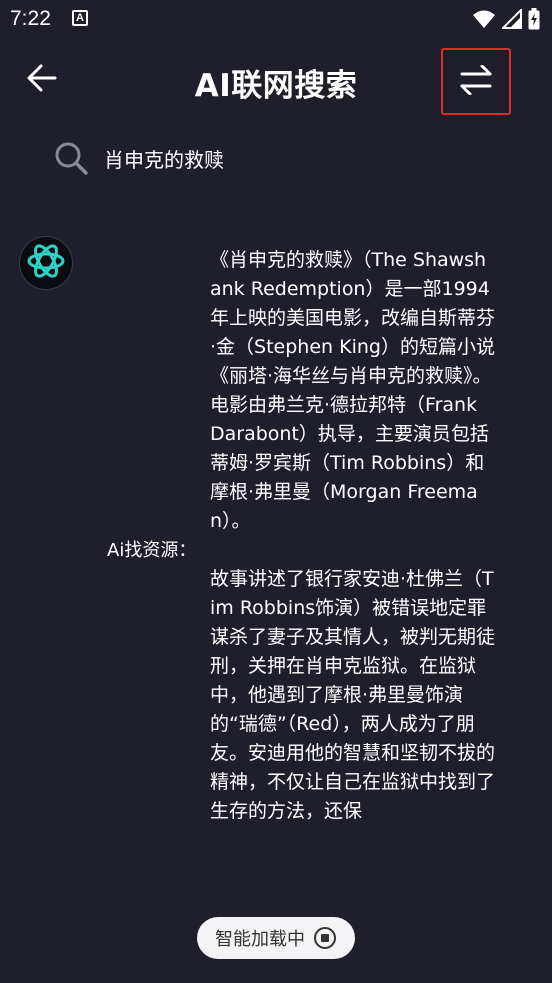 This screenshot has width=552, height=983. Describe the element at coordinates (325, 938) in the screenshot. I see `stop-circle-icon` at that location.